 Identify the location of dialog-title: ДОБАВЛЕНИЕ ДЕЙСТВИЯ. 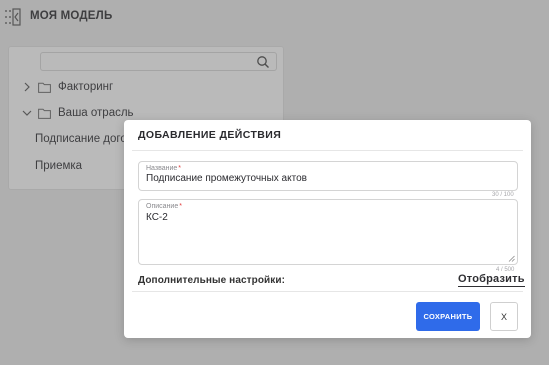
(210, 135).